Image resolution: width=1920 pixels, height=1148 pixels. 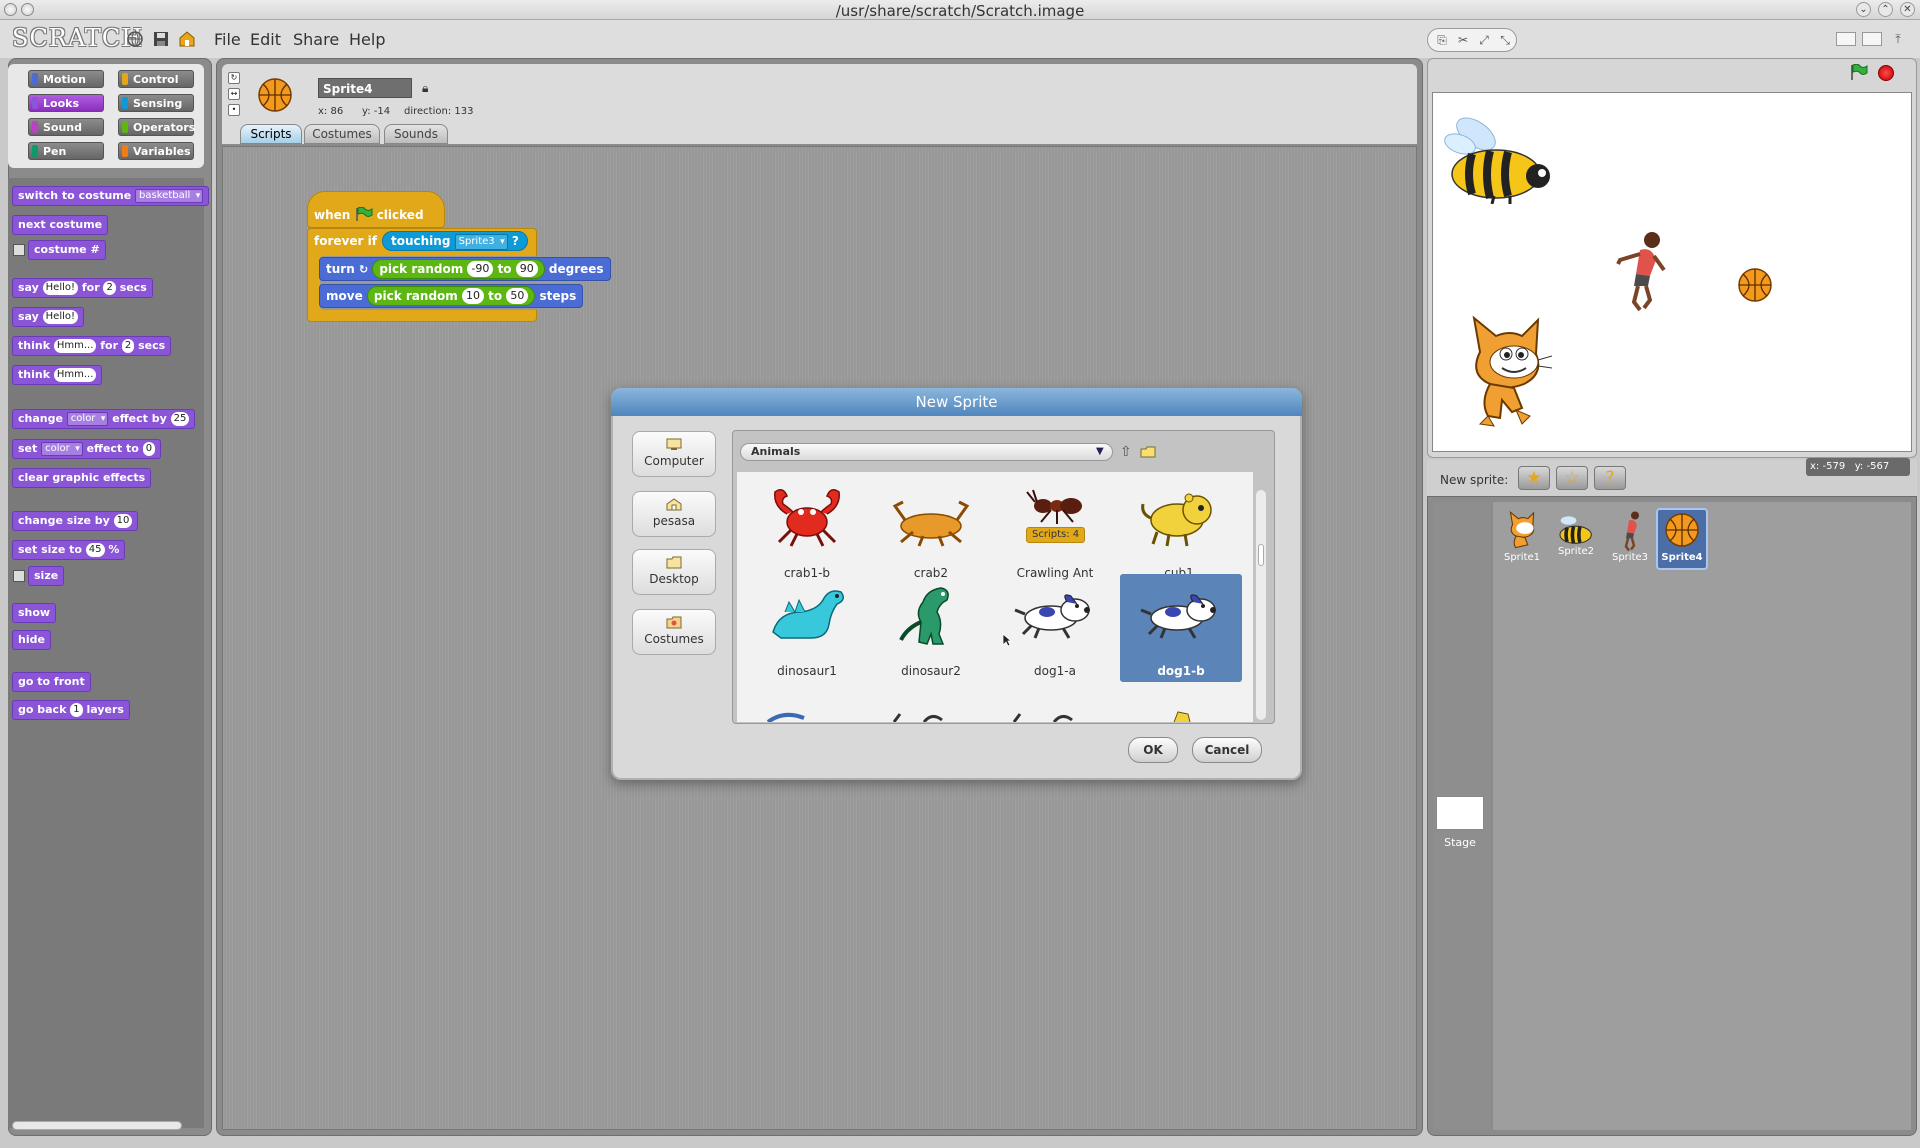 What do you see at coordinates (67, 250) in the screenshot?
I see `block-costume-number: costume #` at bounding box center [67, 250].